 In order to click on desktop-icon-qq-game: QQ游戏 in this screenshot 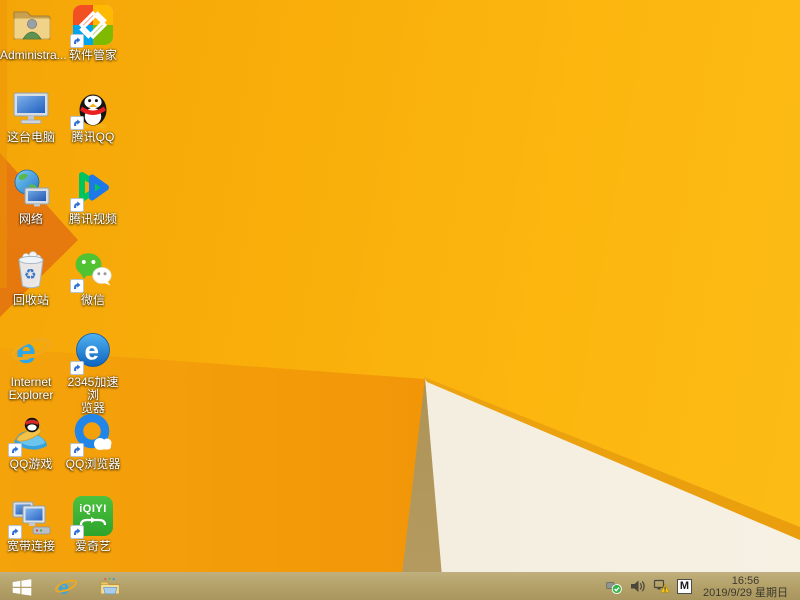, I will do `click(31, 441)`.